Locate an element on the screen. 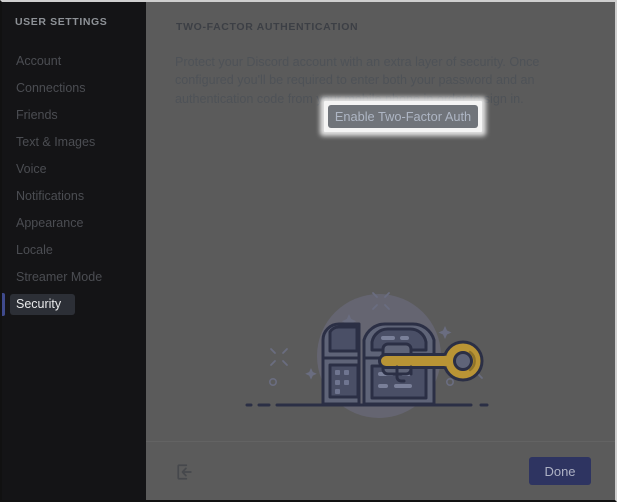 The height and width of the screenshot is (502, 617). done-button: Done is located at coordinates (560, 471).